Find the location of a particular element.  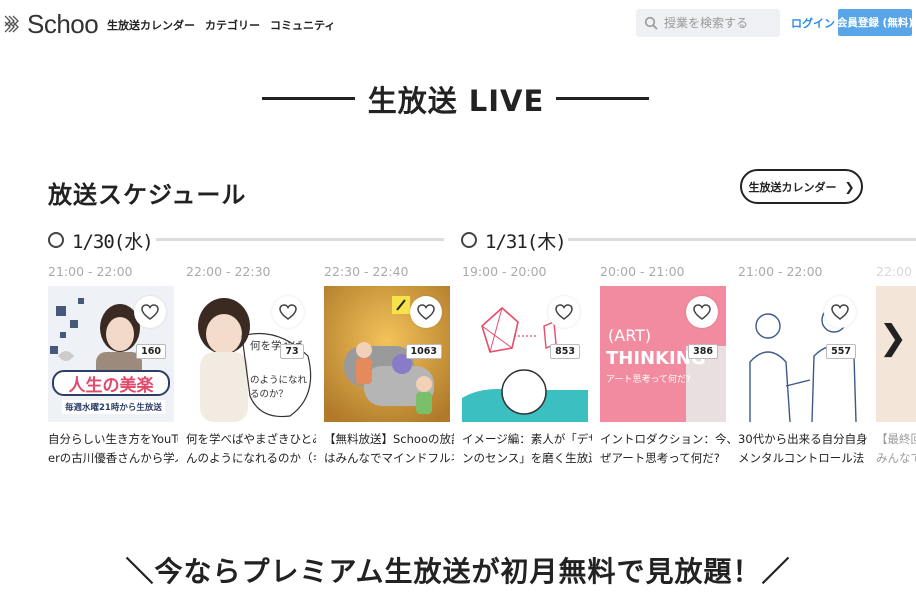

lesson-title: 【最終回 みんなで is located at coordinates (896, 449).